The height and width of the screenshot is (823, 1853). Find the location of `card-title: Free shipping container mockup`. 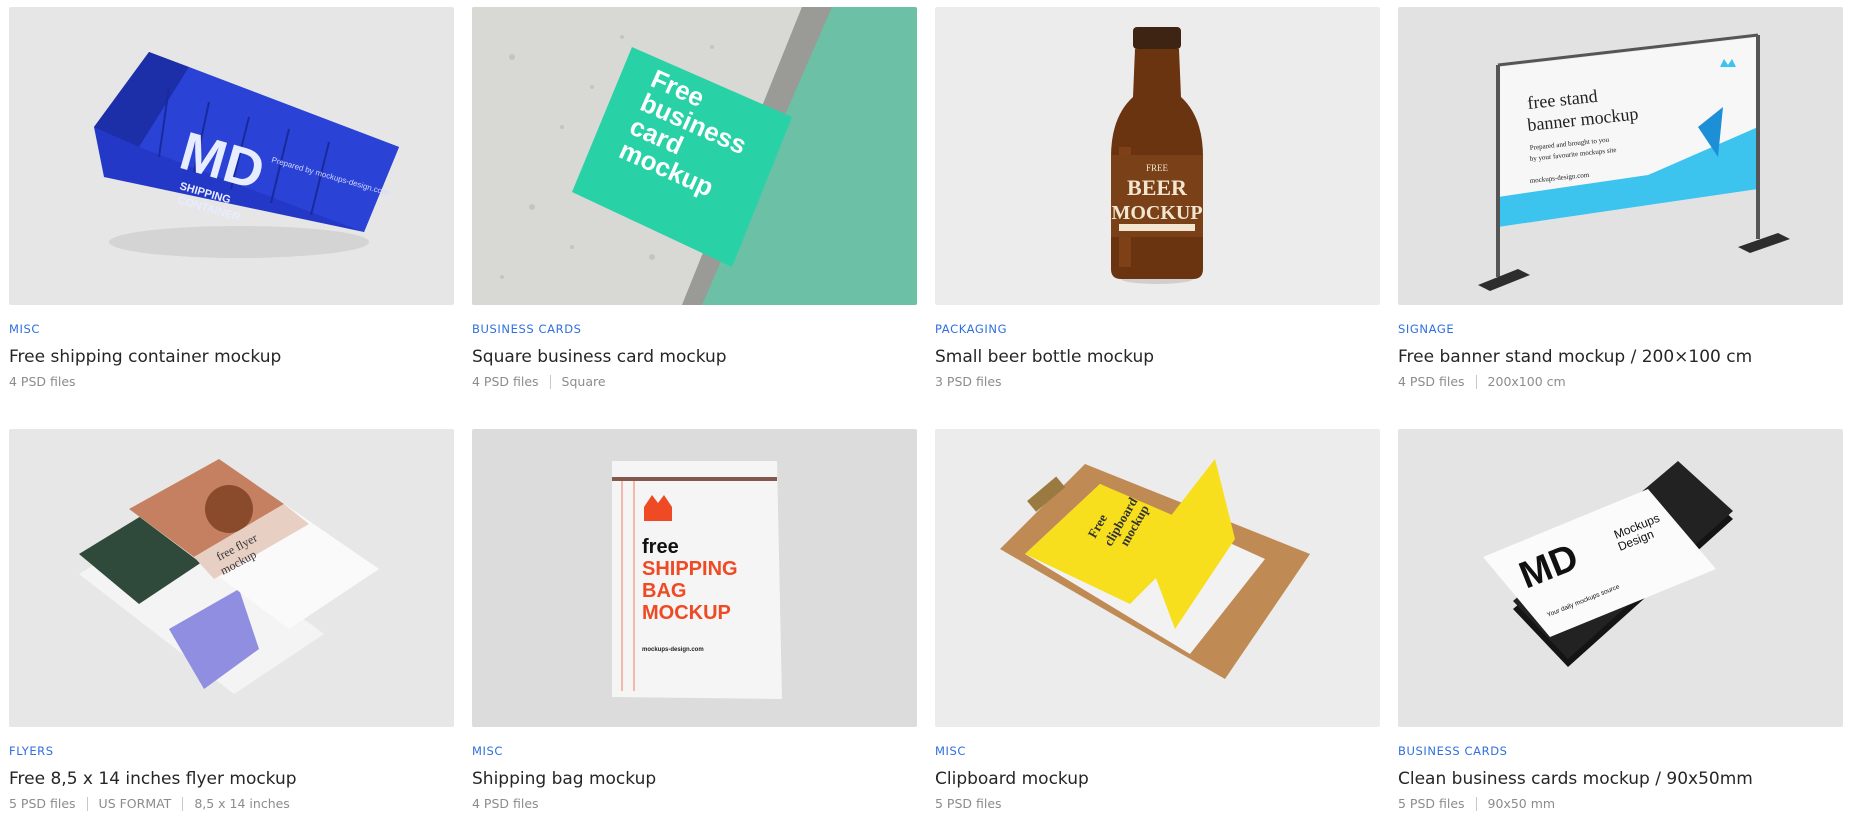

card-title: Free shipping container mockup is located at coordinates (231, 357).